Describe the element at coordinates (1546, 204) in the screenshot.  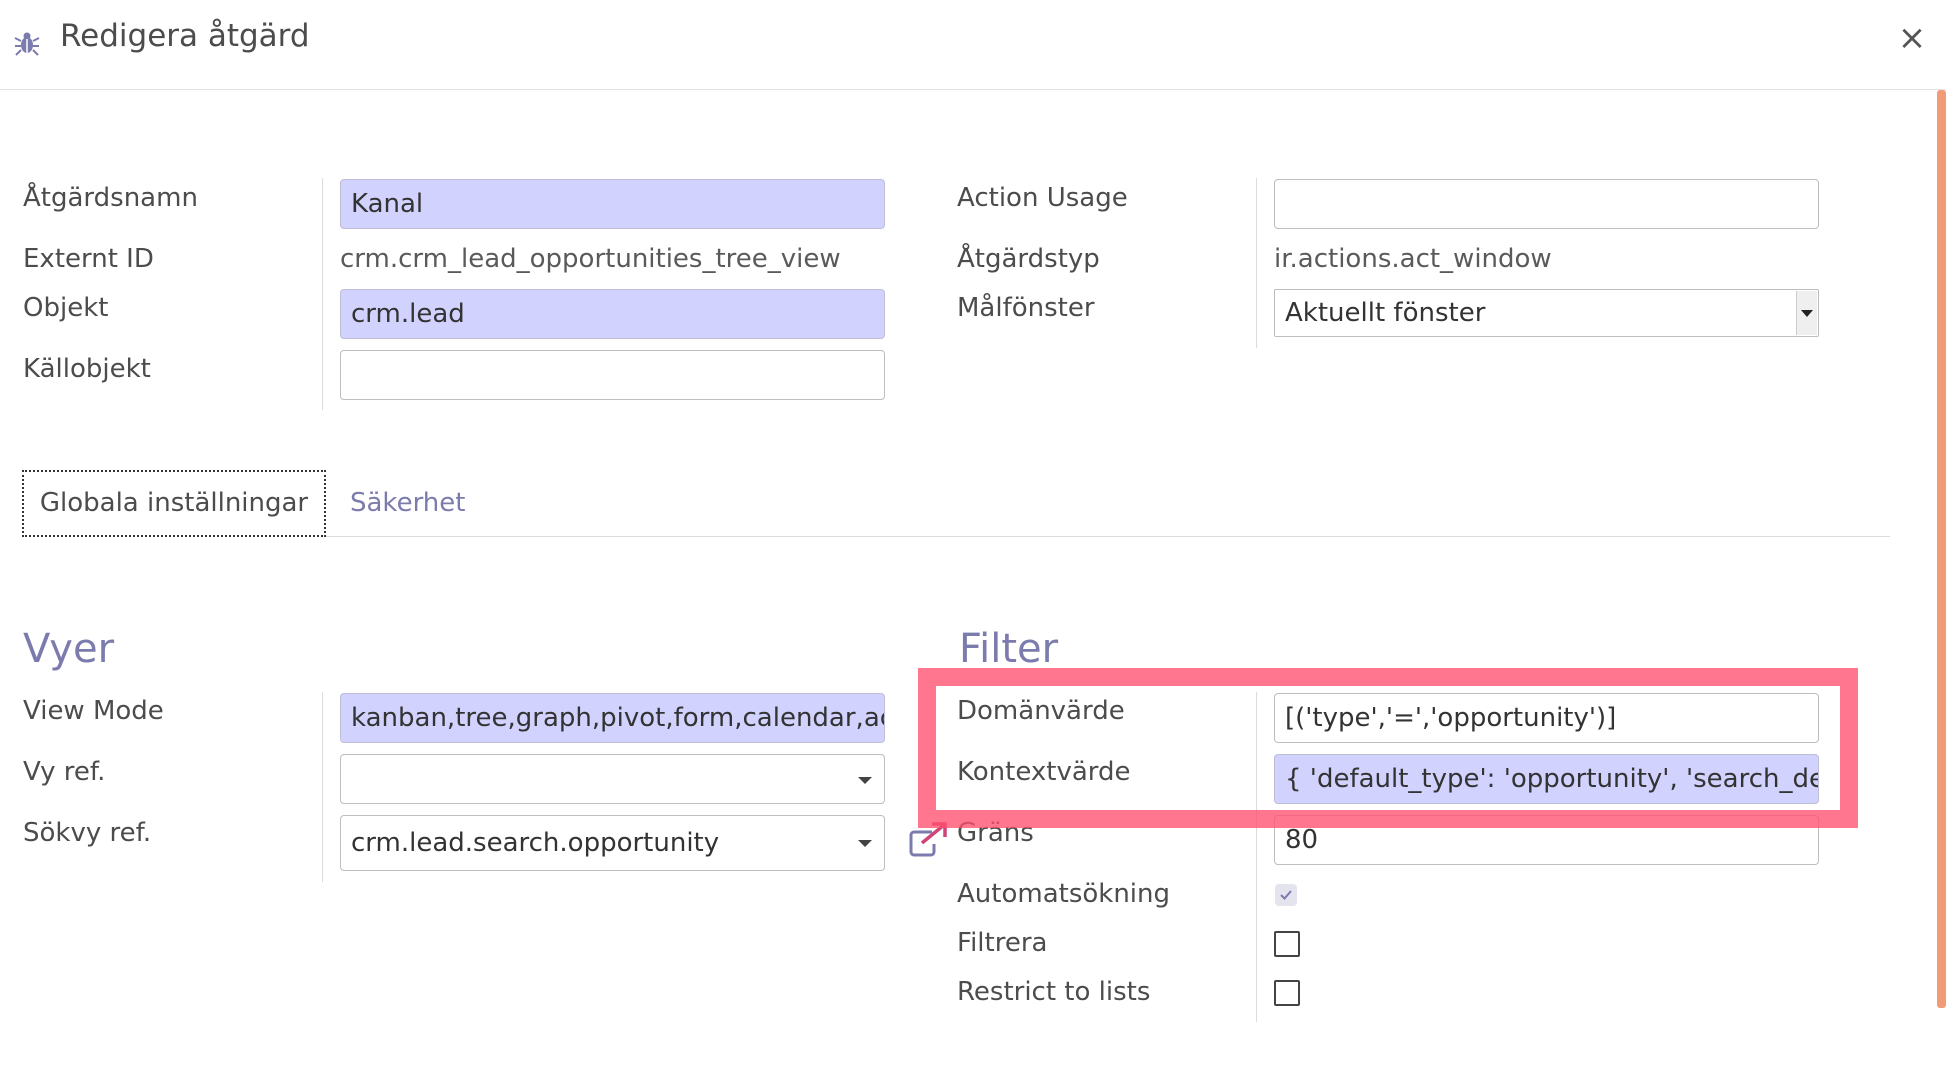
I see `action-usage-input` at that location.